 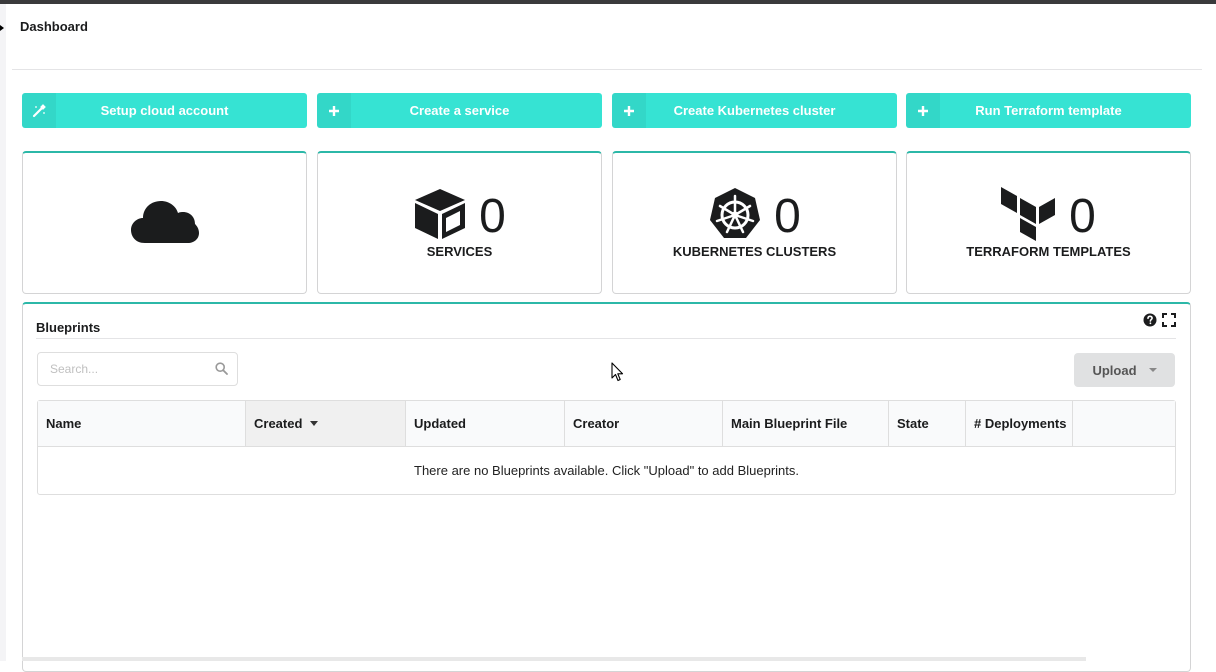 What do you see at coordinates (806, 423) in the screenshot?
I see `column-header-main-blueprint-file: Main Blueprint File` at bounding box center [806, 423].